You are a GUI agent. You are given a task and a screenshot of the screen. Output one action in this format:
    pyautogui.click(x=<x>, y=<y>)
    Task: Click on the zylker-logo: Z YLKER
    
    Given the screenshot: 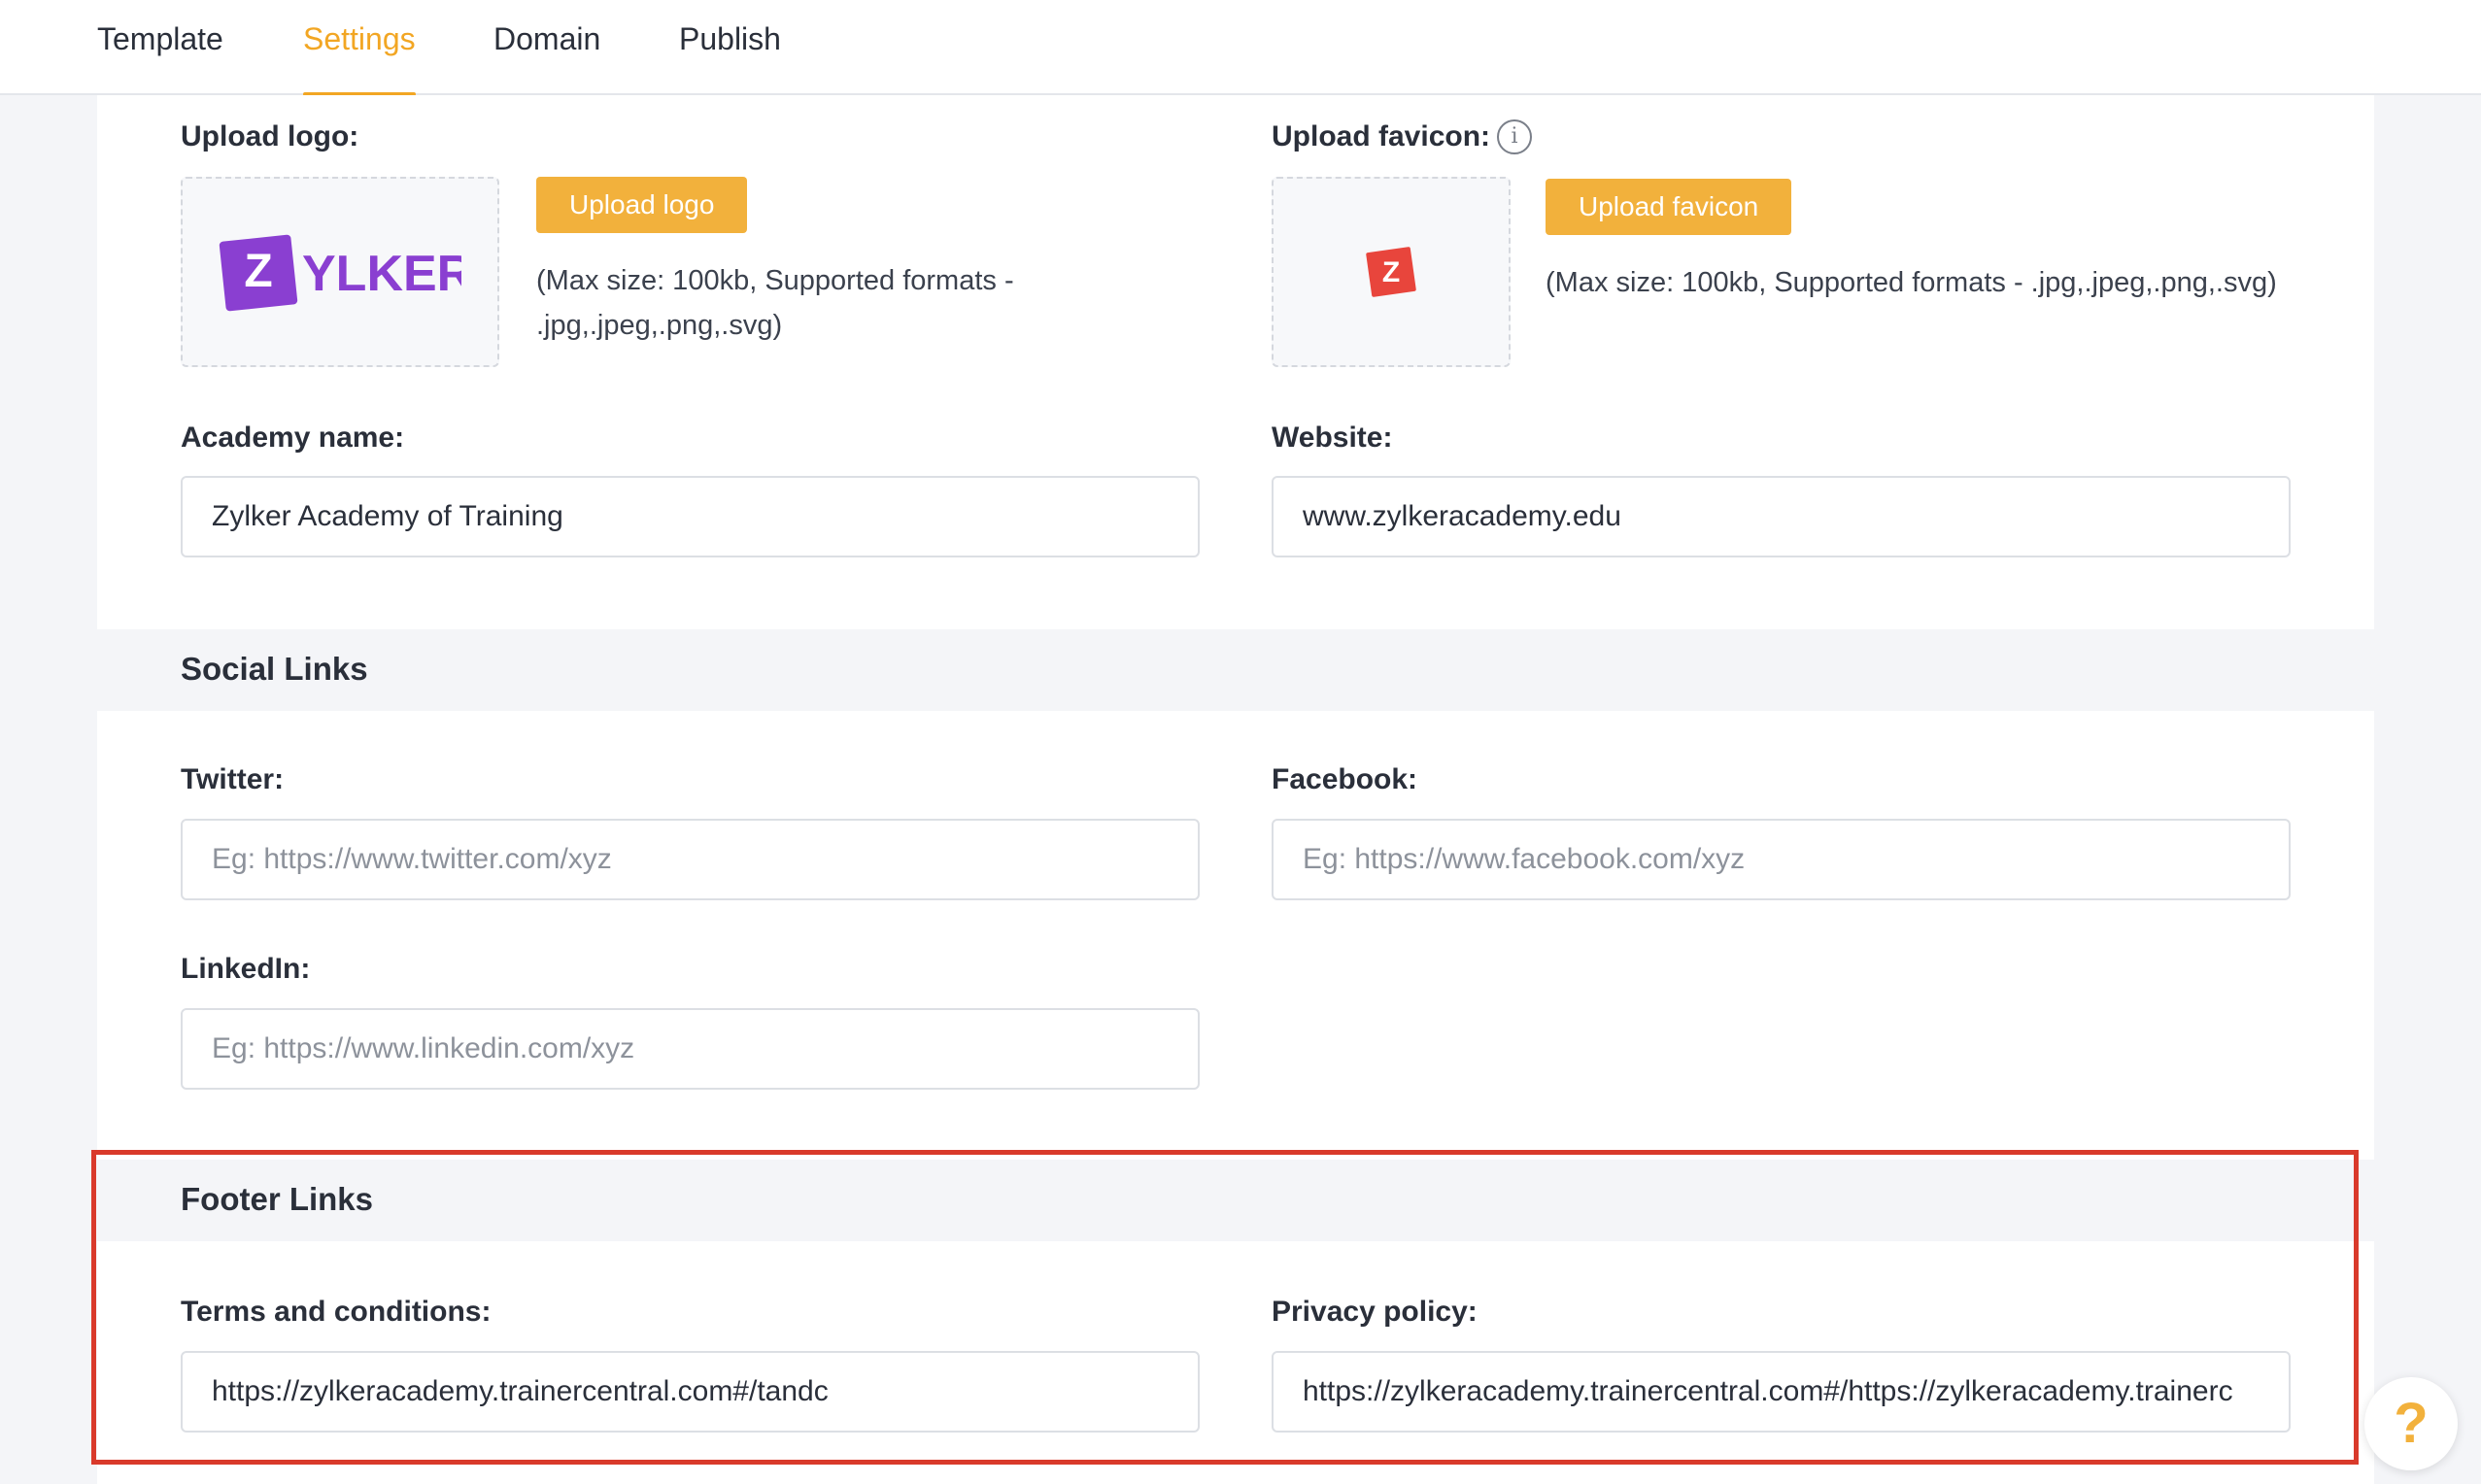 What is the action you would take?
    pyautogui.click(x=340, y=273)
    